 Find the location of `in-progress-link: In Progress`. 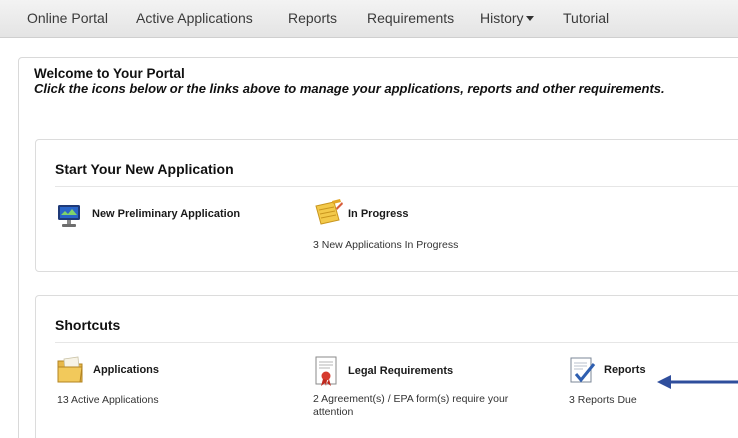

in-progress-link: In Progress is located at coordinates (378, 214).